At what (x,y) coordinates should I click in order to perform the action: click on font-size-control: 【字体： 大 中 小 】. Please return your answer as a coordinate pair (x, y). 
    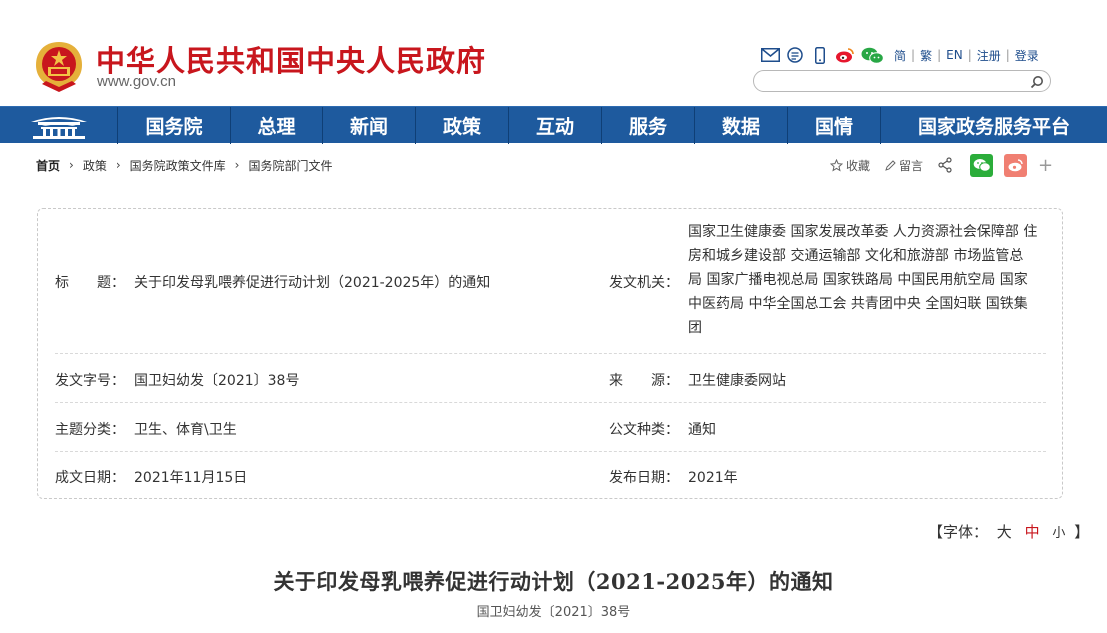
    Looking at the image, I should click on (1009, 532).